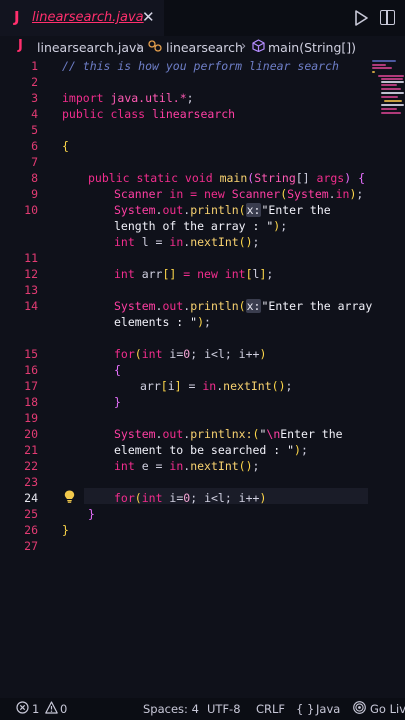 This screenshot has height=720, width=405. Describe the element at coordinates (312, 47) in the screenshot. I see `breadcrumb-method: main(String[])` at that location.